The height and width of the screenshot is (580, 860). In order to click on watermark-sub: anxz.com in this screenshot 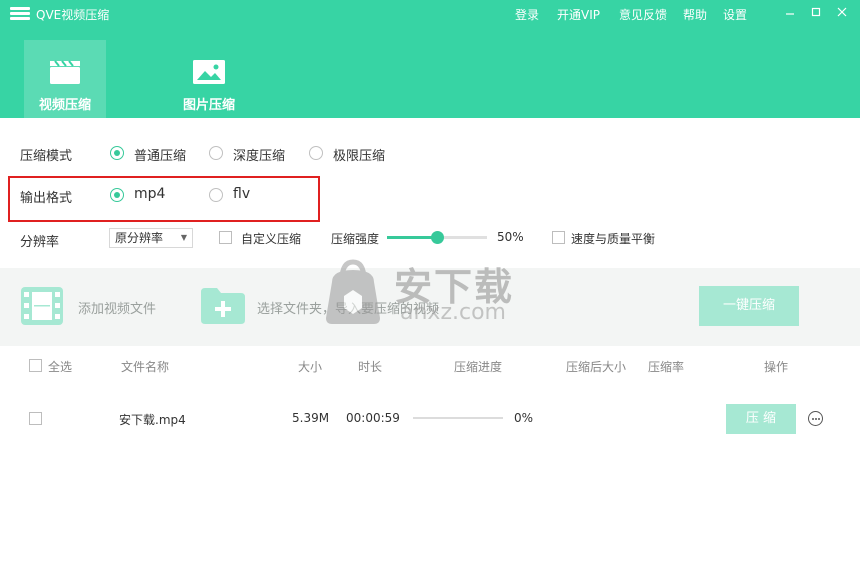, I will do `click(453, 312)`.